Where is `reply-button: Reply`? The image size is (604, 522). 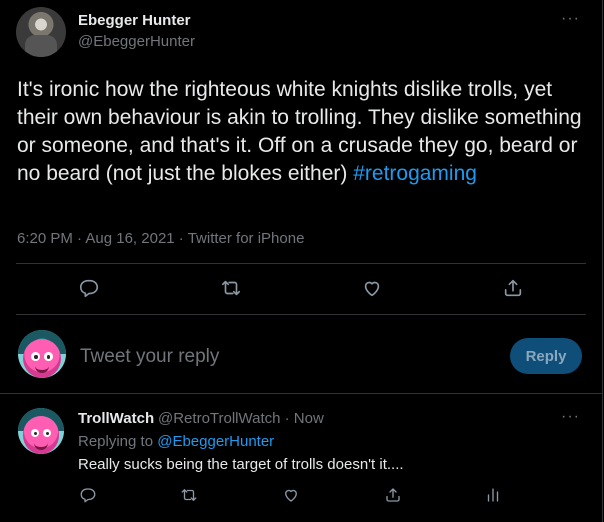
reply-button: Reply is located at coordinates (546, 356).